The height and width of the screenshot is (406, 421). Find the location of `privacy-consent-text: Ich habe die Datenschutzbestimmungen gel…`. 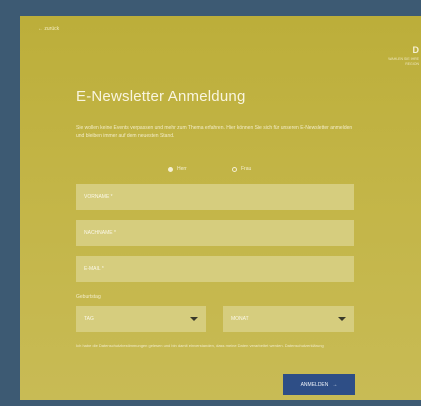

privacy-consent-text: Ich habe die Datenschutzbestimmungen gel… is located at coordinates (217, 345).